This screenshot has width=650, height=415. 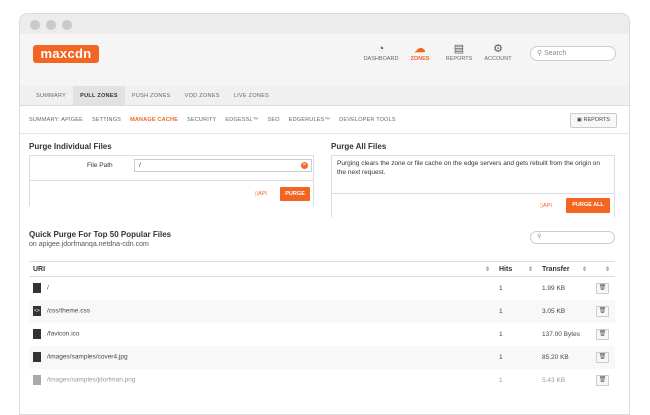 I want to click on reports-button-label: REPORTS, so click(x=597, y=120).